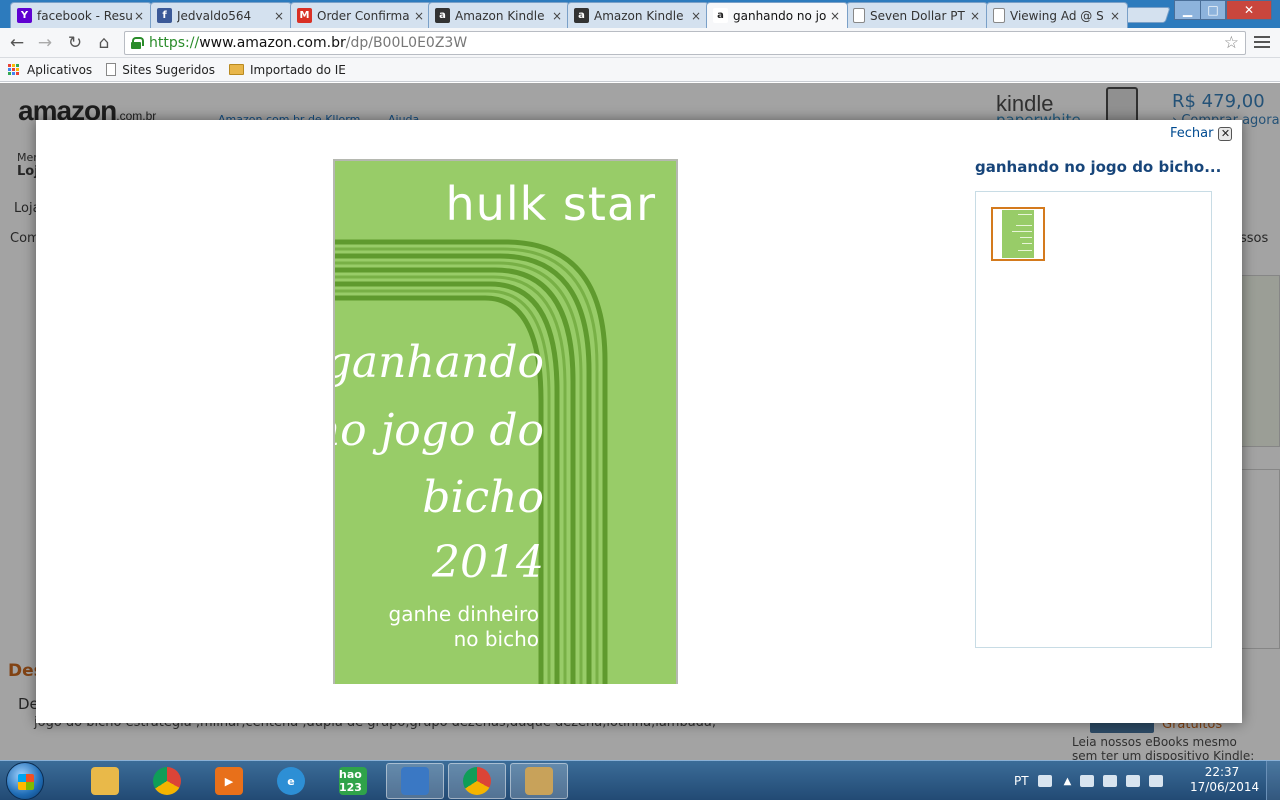  I want to click on taskbar-item: e, so click(291, 781).